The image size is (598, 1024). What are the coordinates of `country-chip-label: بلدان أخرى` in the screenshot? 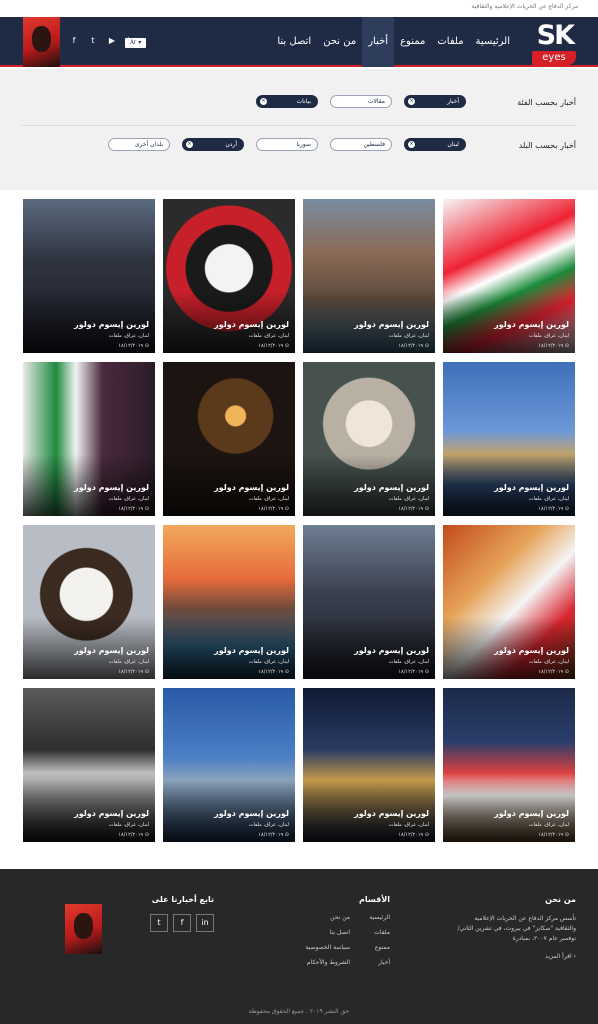 It's located at (148, 144).